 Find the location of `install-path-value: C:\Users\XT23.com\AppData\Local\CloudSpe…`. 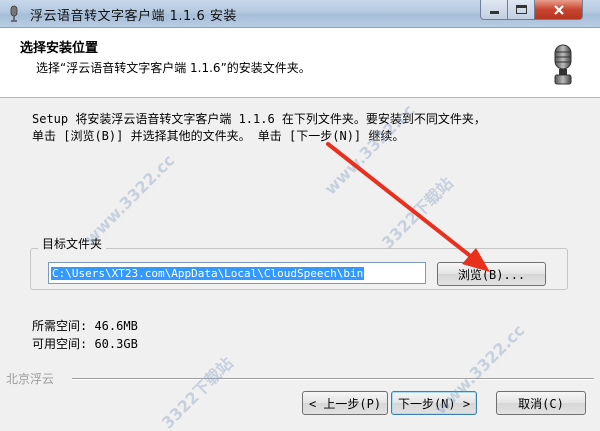

install-path-value: C:\Users\XT23.com\AppData\Local\CloudSpe… is located at coordinates (208, 273).